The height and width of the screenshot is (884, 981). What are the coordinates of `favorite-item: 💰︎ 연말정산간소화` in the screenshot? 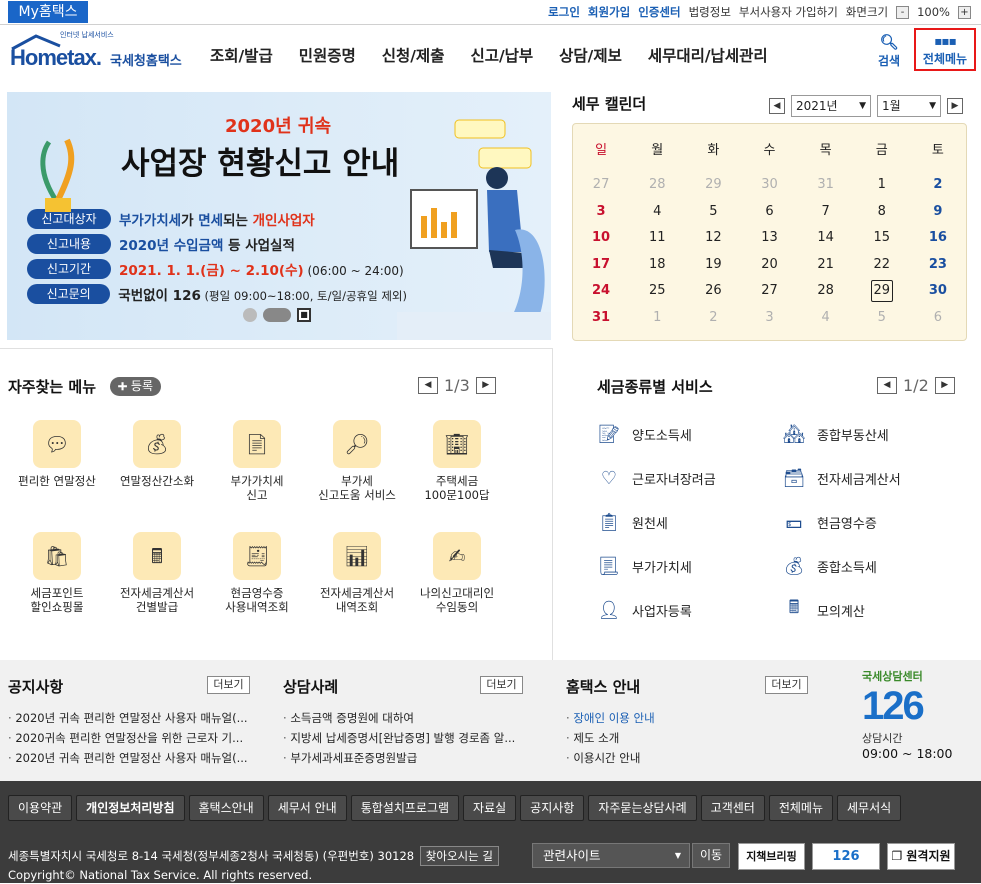 It's located at (157, 454).